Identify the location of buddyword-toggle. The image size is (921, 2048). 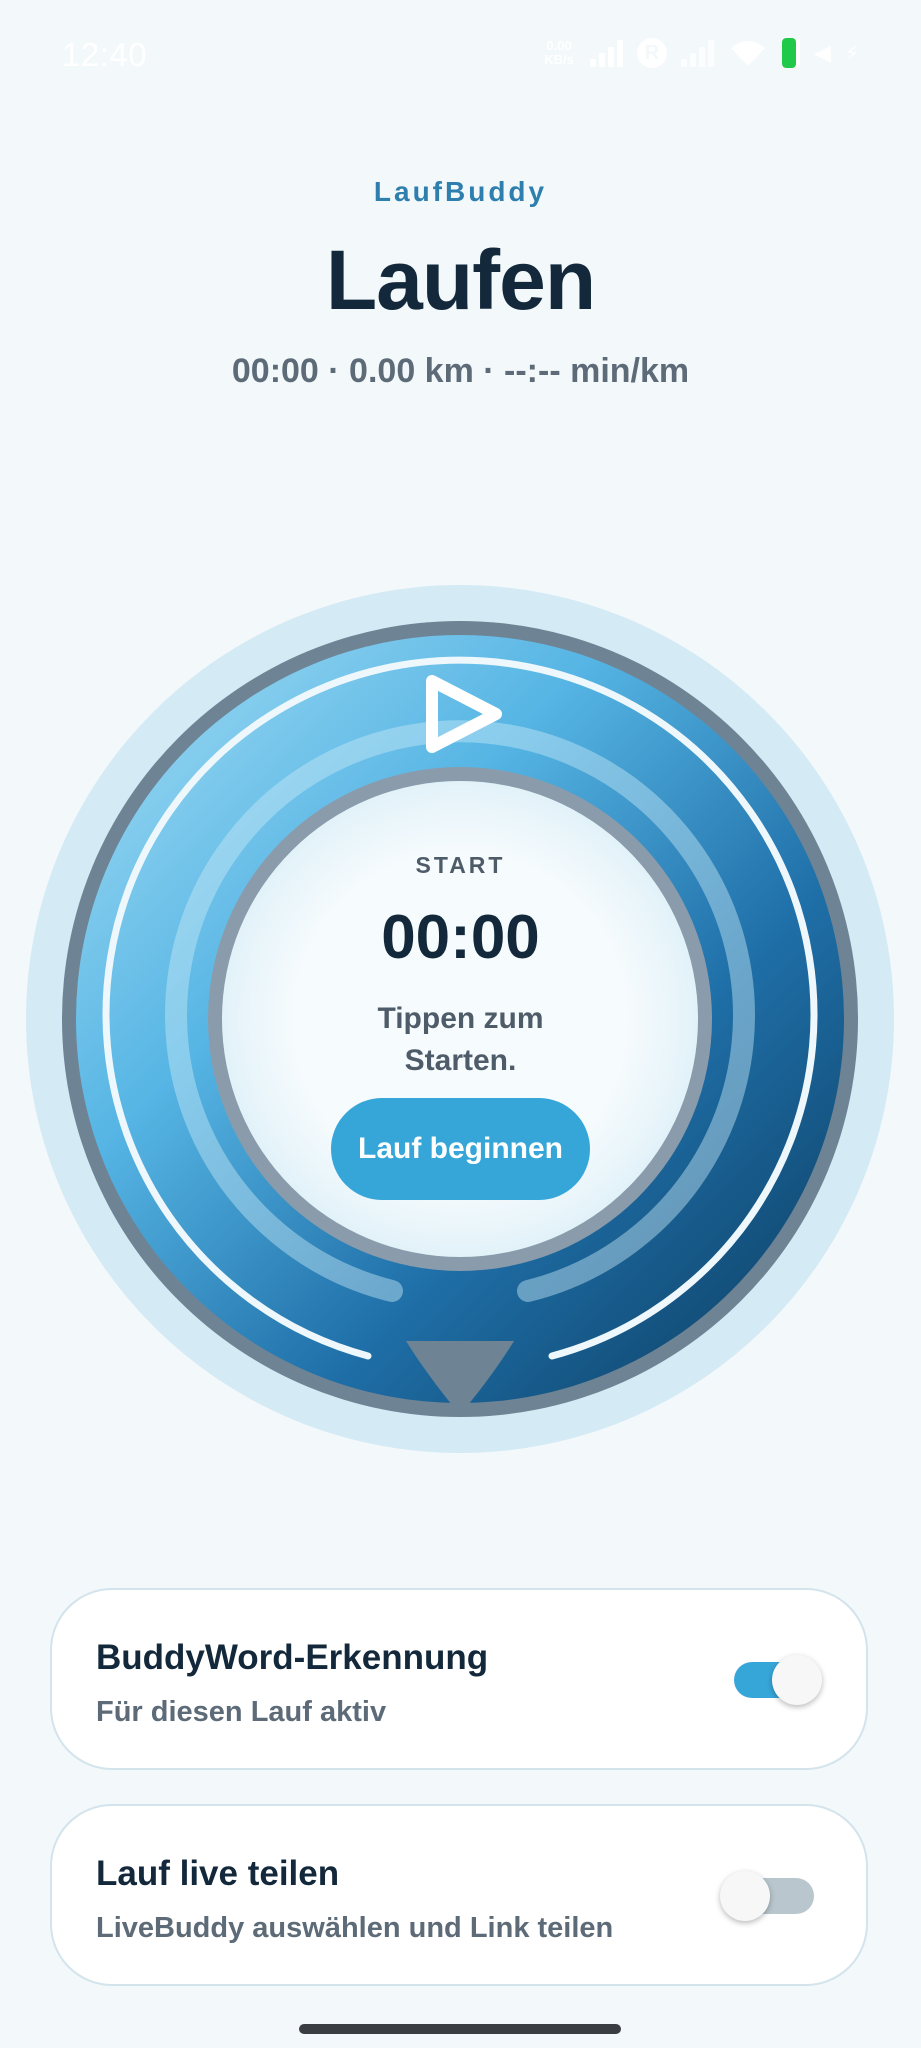
(778, 1680).